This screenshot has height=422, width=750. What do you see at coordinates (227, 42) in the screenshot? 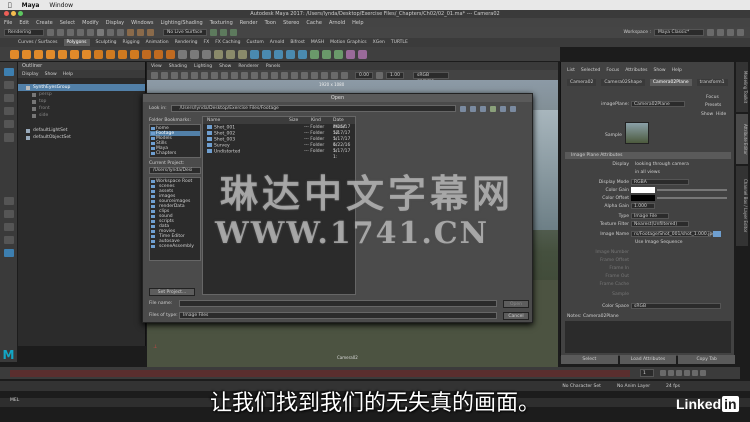
I see `shelf-tab-fx-caching: FX Caching` at bounding box center [227, 42].